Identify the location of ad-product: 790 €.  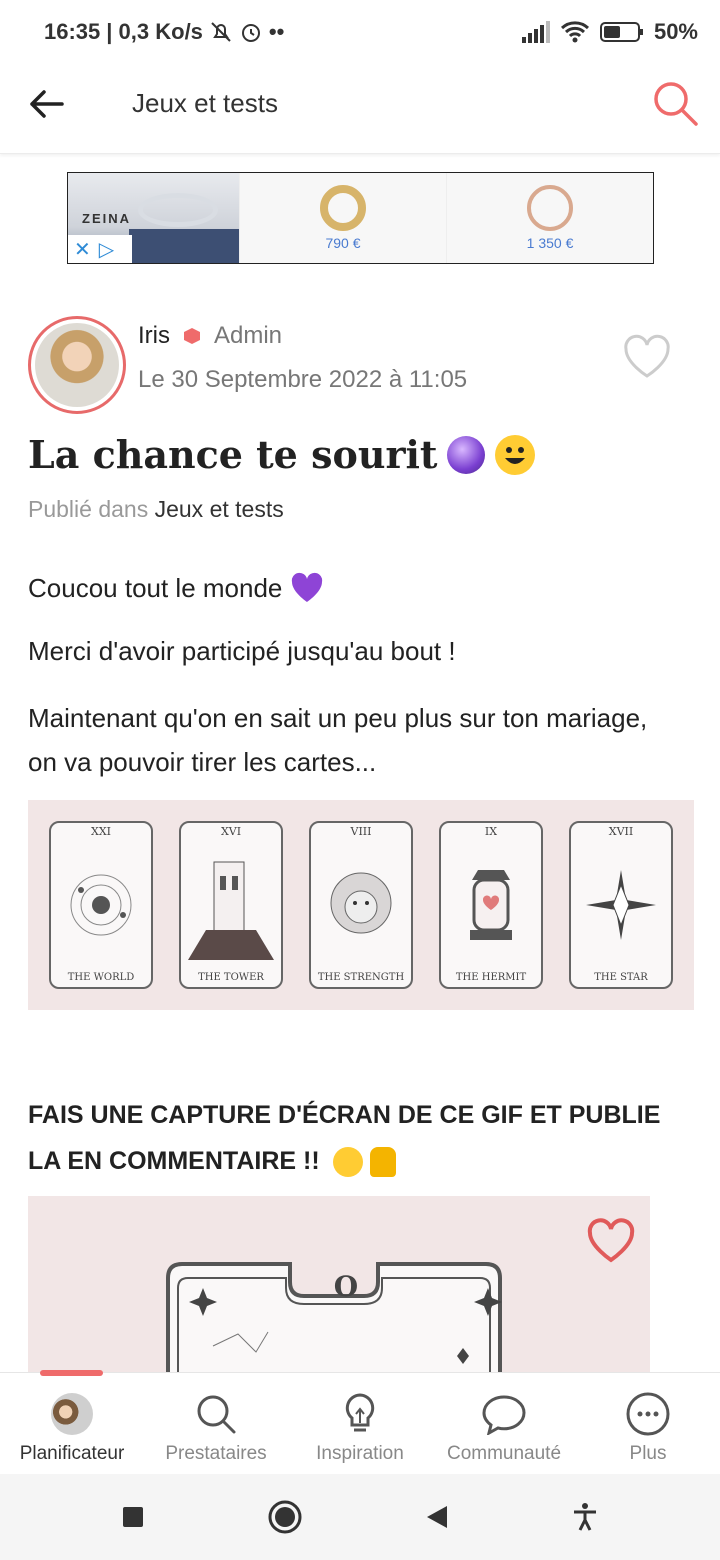
(342, 218).